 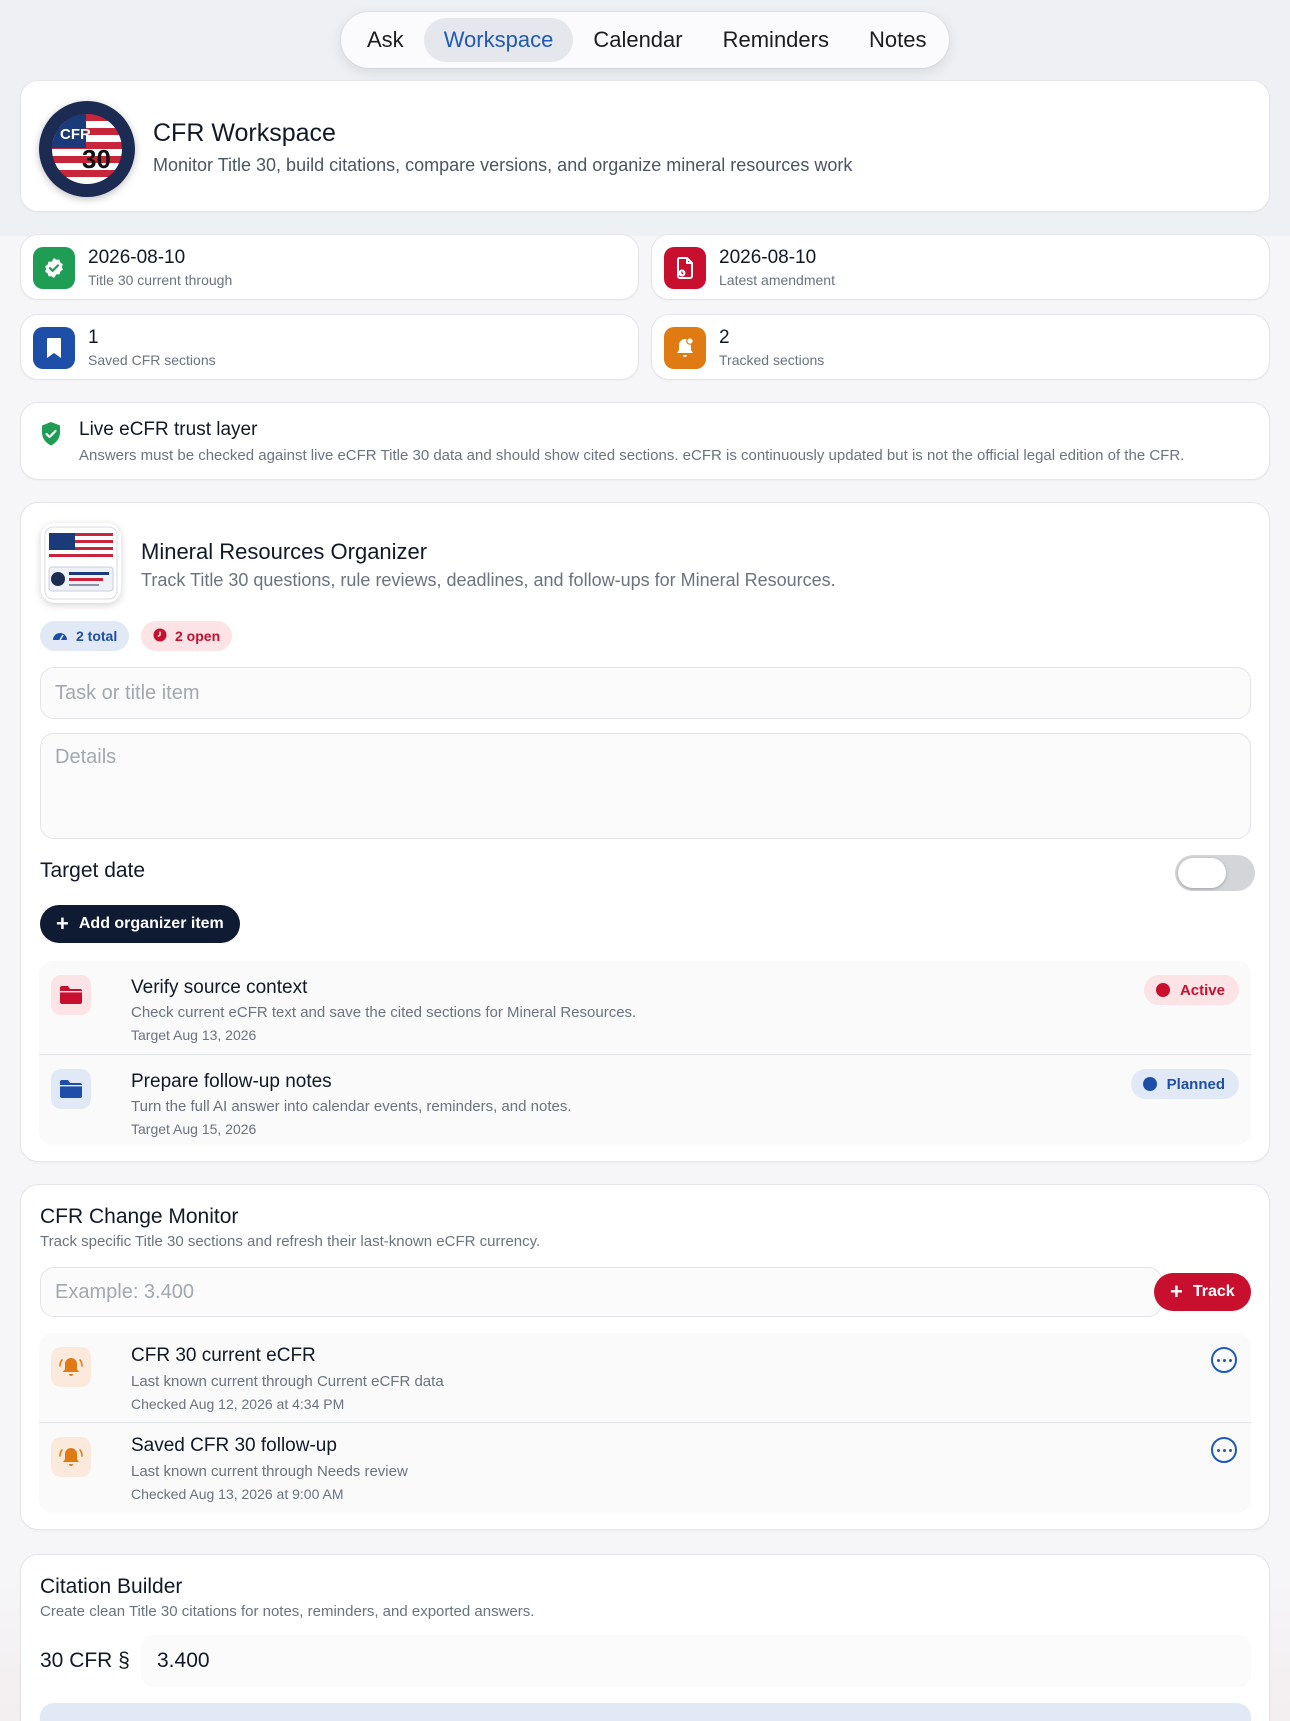 What do you see at coordinates (168, 429) in the screenshot?
I see `trust-title: Live eCFR trust layer` at bounding box center [168, 429].